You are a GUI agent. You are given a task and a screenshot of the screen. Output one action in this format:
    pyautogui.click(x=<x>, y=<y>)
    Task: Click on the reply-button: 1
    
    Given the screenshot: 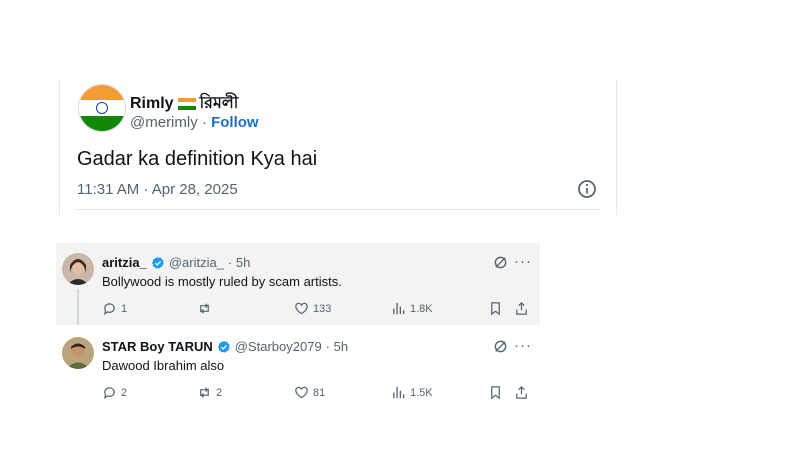 What is the action you would take?
    pyautogui.click(x=114, y=308)
    